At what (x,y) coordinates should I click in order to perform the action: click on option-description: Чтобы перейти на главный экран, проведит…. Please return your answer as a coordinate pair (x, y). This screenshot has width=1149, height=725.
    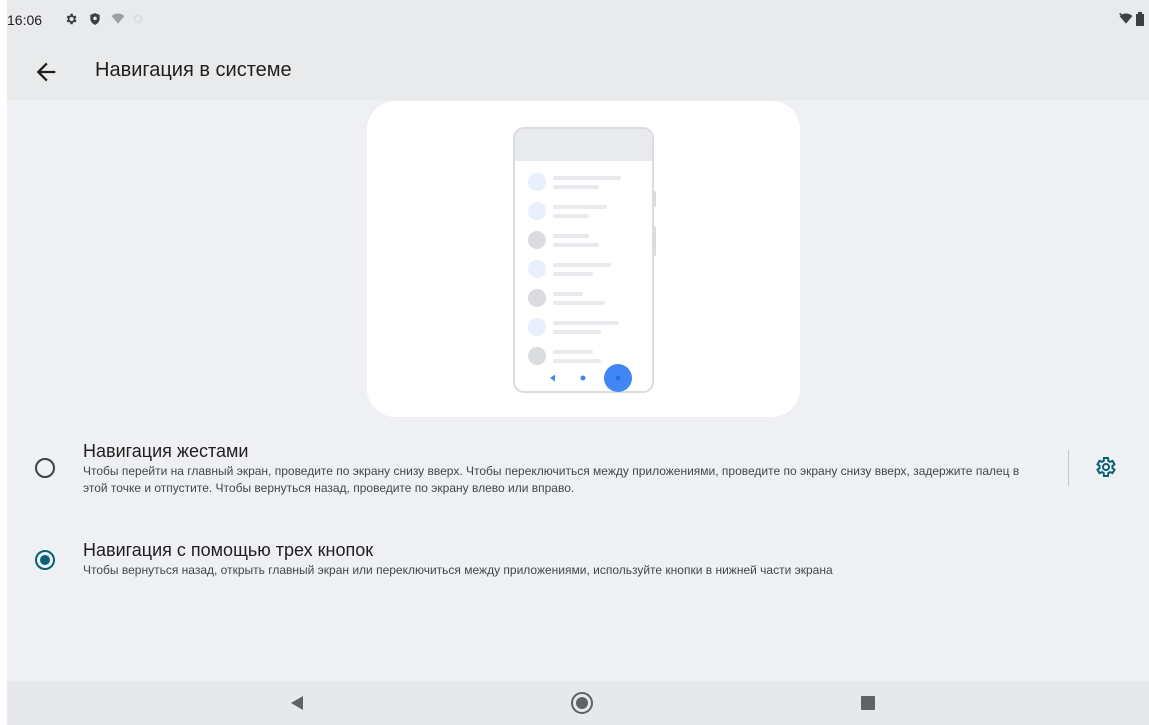
    Looking at the image, I should click on (551, 479).